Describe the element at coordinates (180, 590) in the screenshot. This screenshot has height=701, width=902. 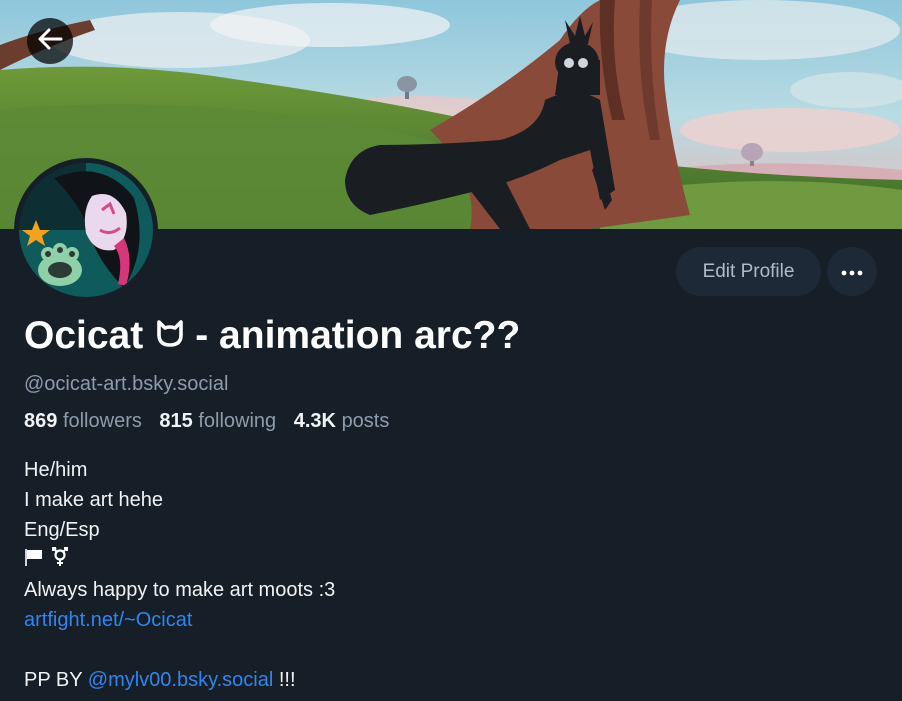
I see `bio-line: Always happy to make art moots :3` at that location.